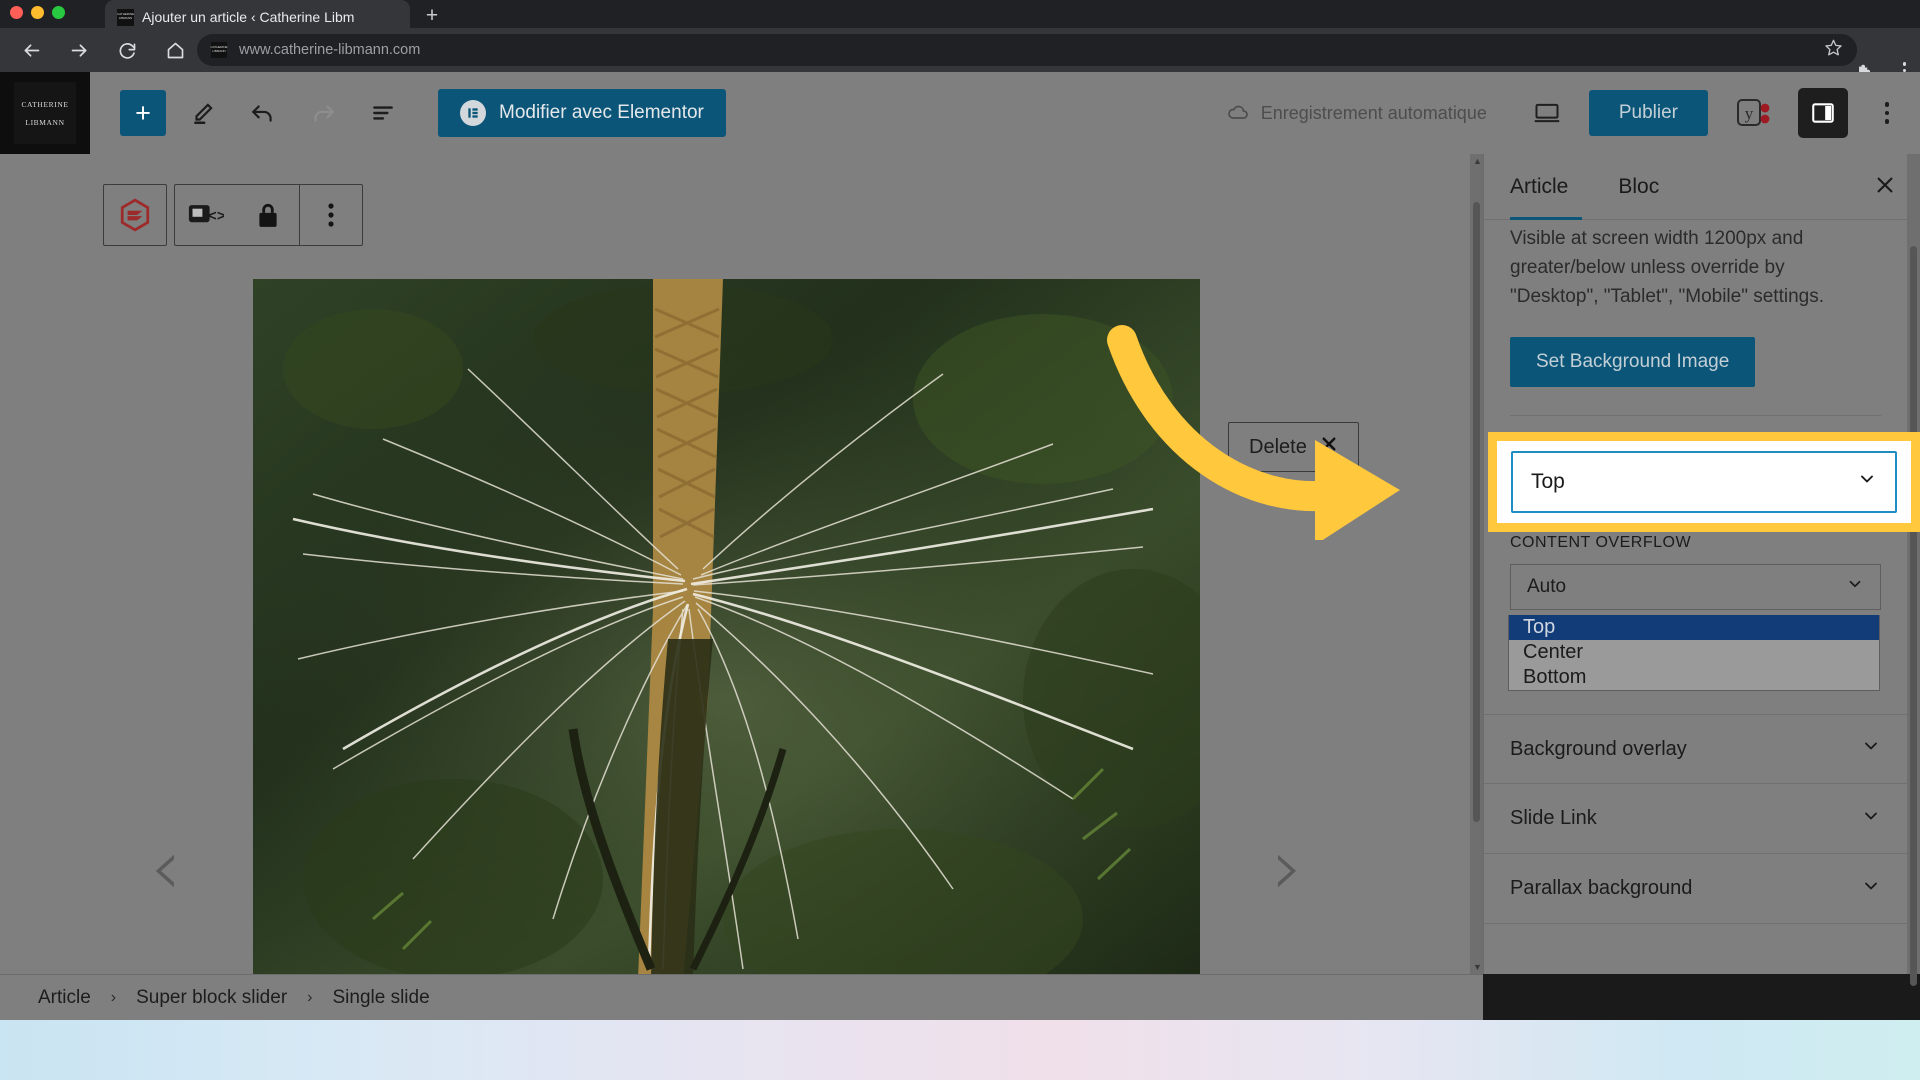  I want to click on vertical-alignment-dropdown-options: Top Center Bottom, so click(1694, 653).